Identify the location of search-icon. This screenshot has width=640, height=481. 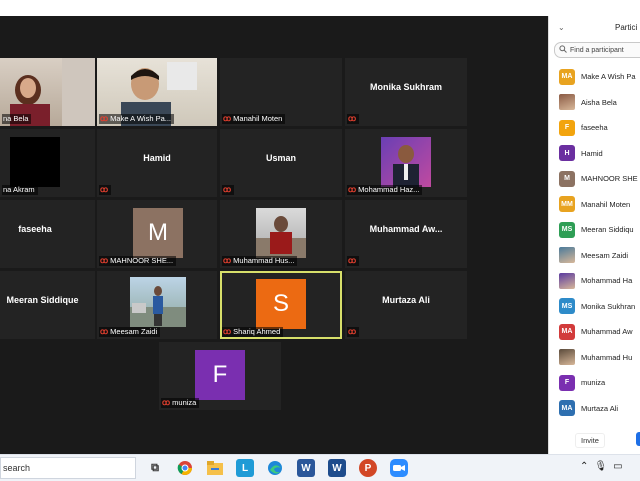
(563, 50).